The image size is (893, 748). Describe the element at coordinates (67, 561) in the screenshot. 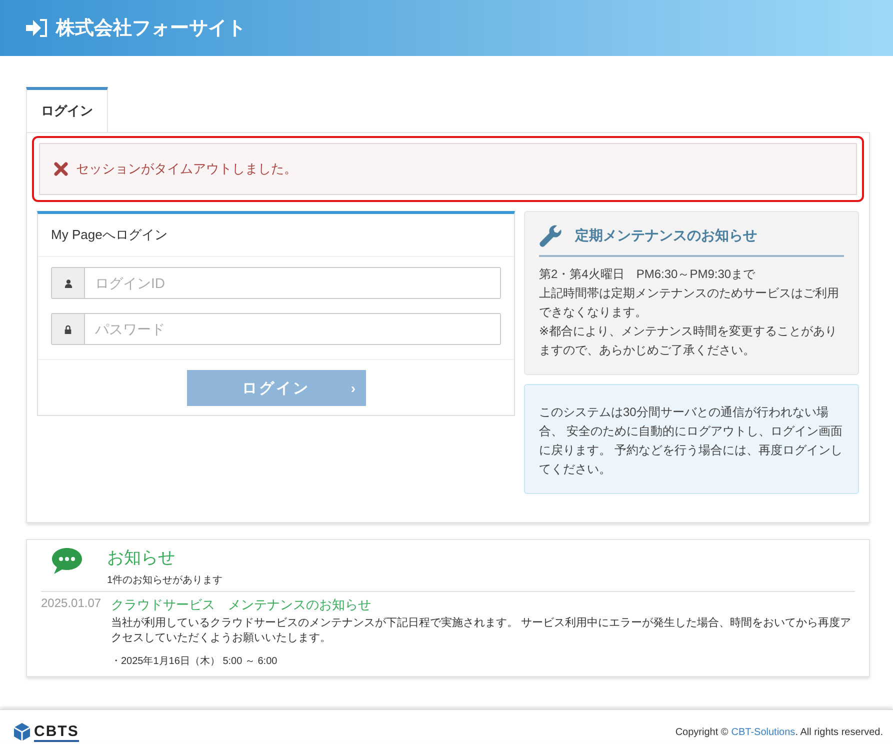

I see `chat-bubble-icon` at that location.